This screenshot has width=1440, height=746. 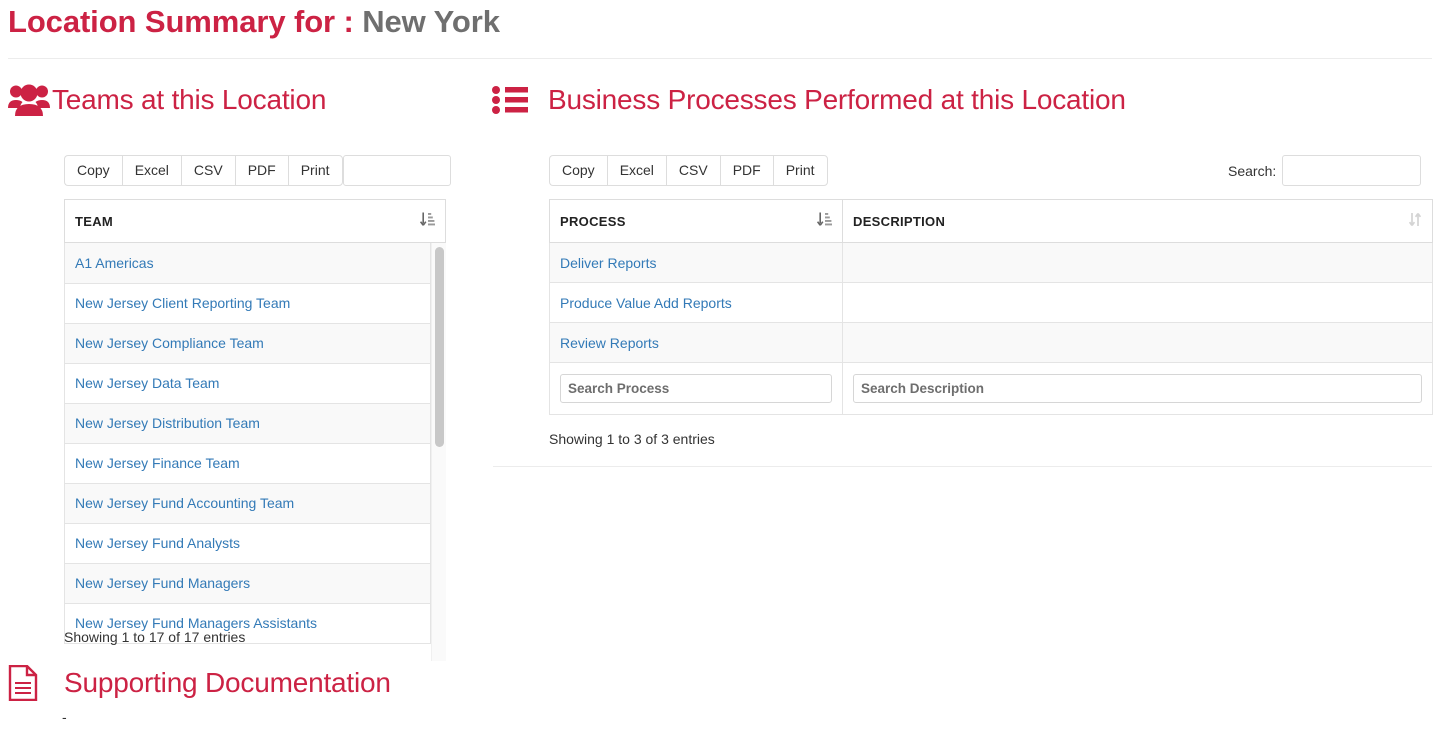 What do you see at coordinates (1252, 170) in the screenshot?
I see `processes-search-label: Search:` at bounding box center [1252, 170].